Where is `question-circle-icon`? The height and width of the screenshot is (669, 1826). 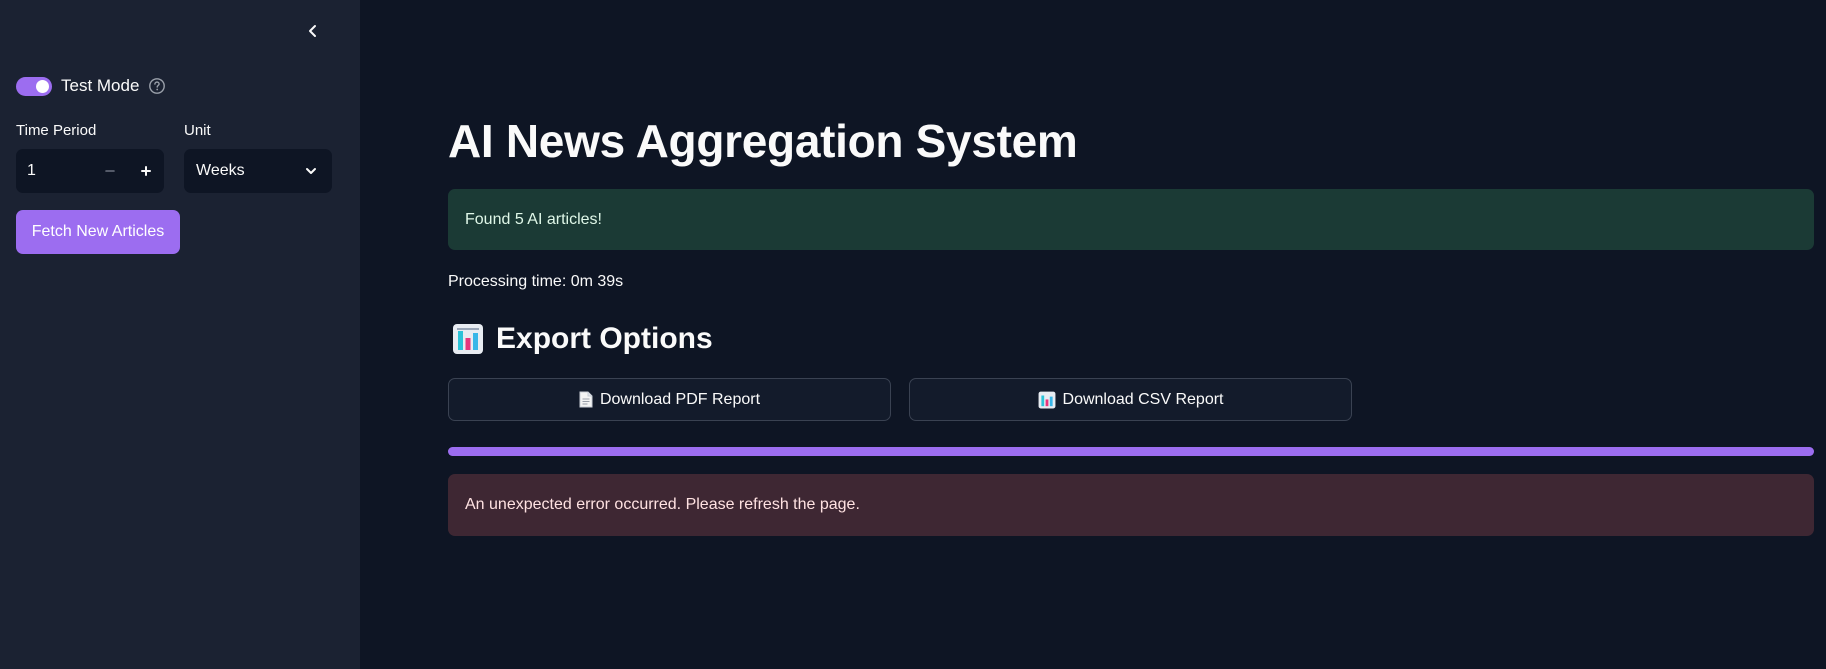 question-circle-icon is located at coordinates (157, 86).